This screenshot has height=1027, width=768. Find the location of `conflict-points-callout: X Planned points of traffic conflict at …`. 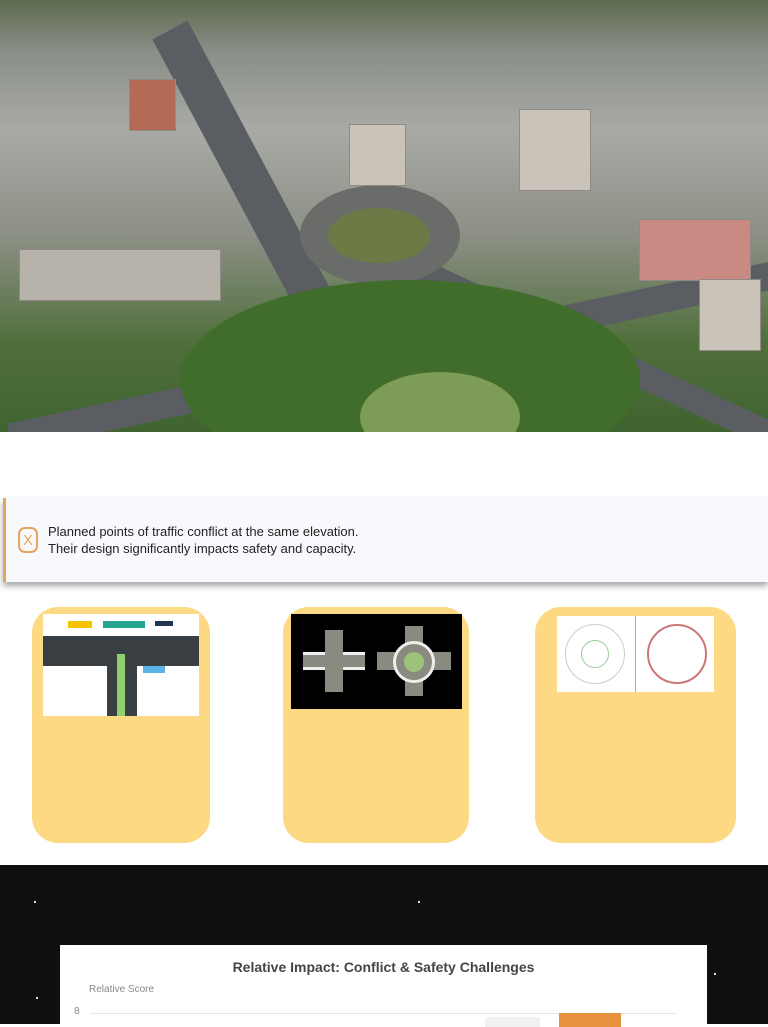

conflict-points-callout: X Planned points of traffic conflict at … is located at coordinates (385, 540).